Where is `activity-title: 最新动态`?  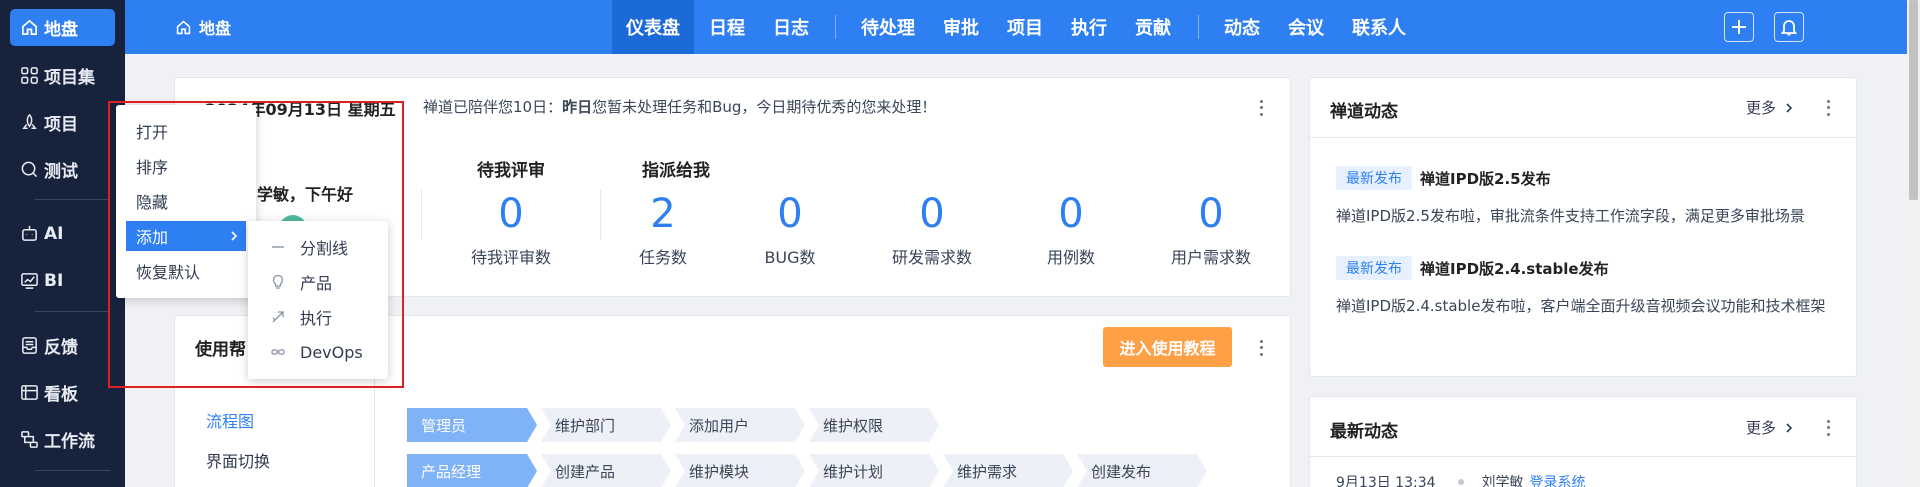
activity-title: 最新动态 is located at coordinates (1364, 432).